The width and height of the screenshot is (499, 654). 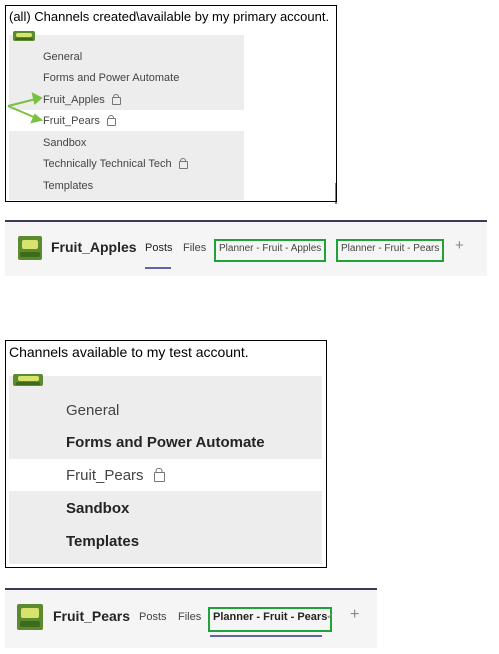 What do you see at coordinates (129, 352) in the screenshot?
I see `panel-caption: Channels available to my test account.` at bounding box center [129, 352].